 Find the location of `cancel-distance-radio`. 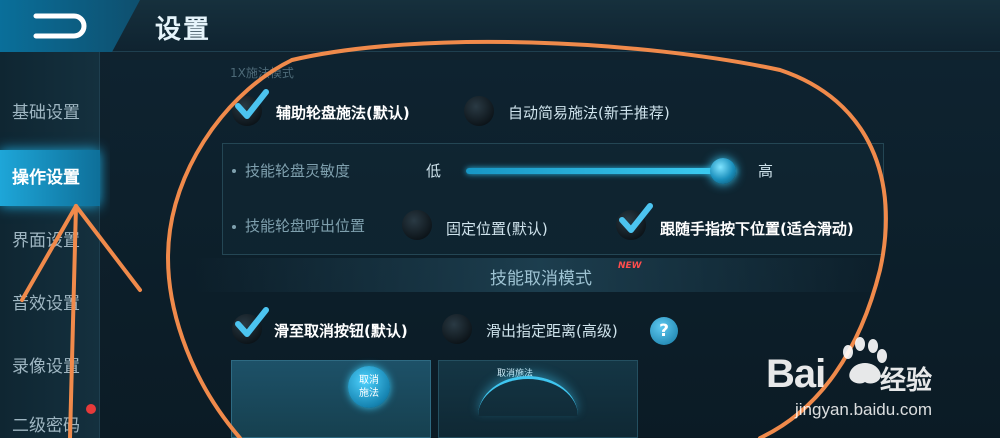

cancel-distance-radio is located at coordinates (457, 329).